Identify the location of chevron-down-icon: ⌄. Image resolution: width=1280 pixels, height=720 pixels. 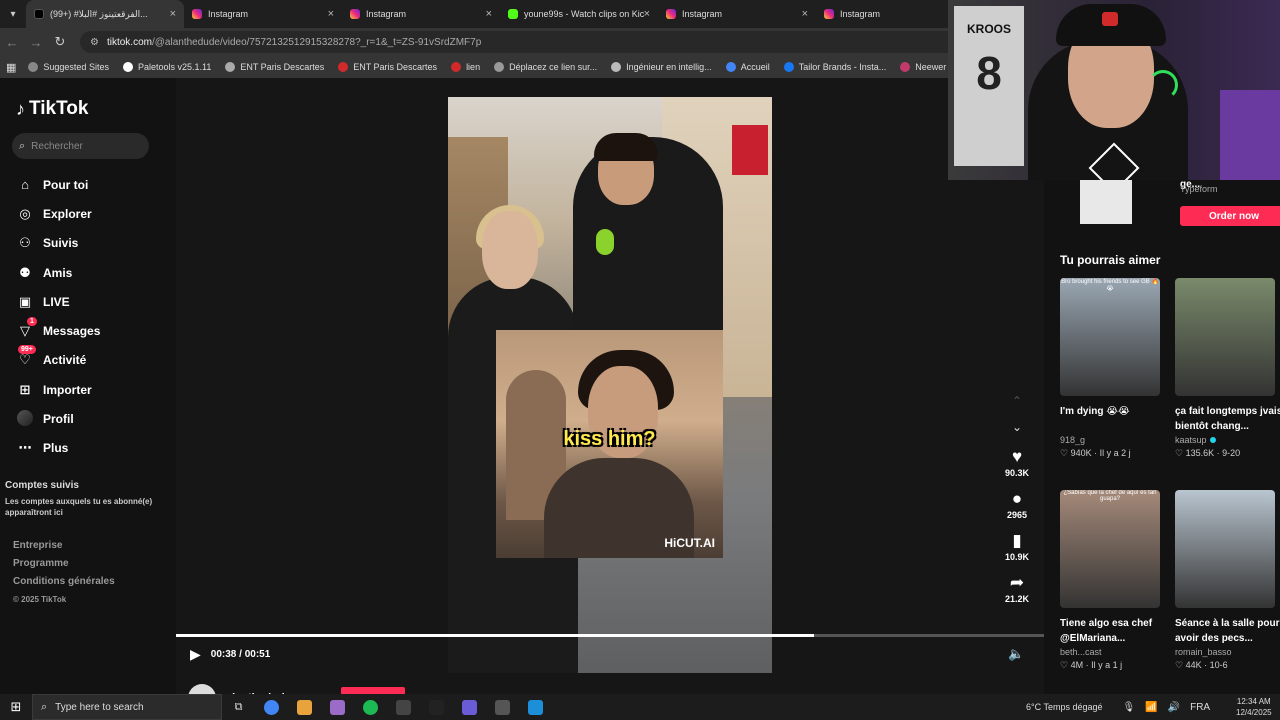
(1017, 427).